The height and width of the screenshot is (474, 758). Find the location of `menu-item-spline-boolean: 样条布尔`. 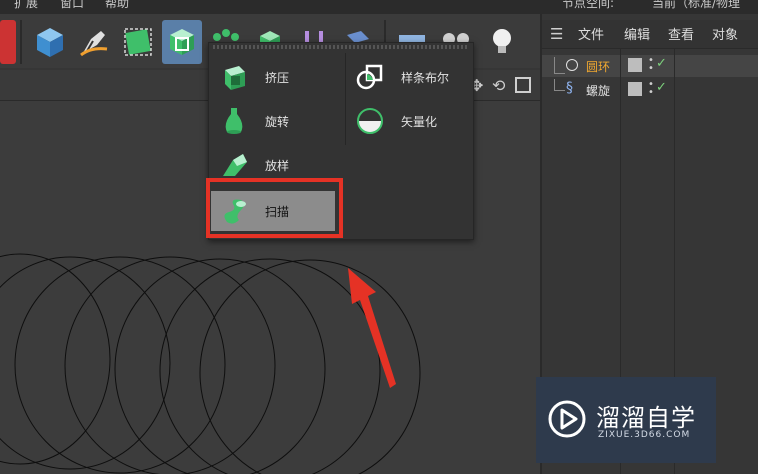

menu-item-spline-boolean: 样条布尔 is located at coordinates (409, 77).